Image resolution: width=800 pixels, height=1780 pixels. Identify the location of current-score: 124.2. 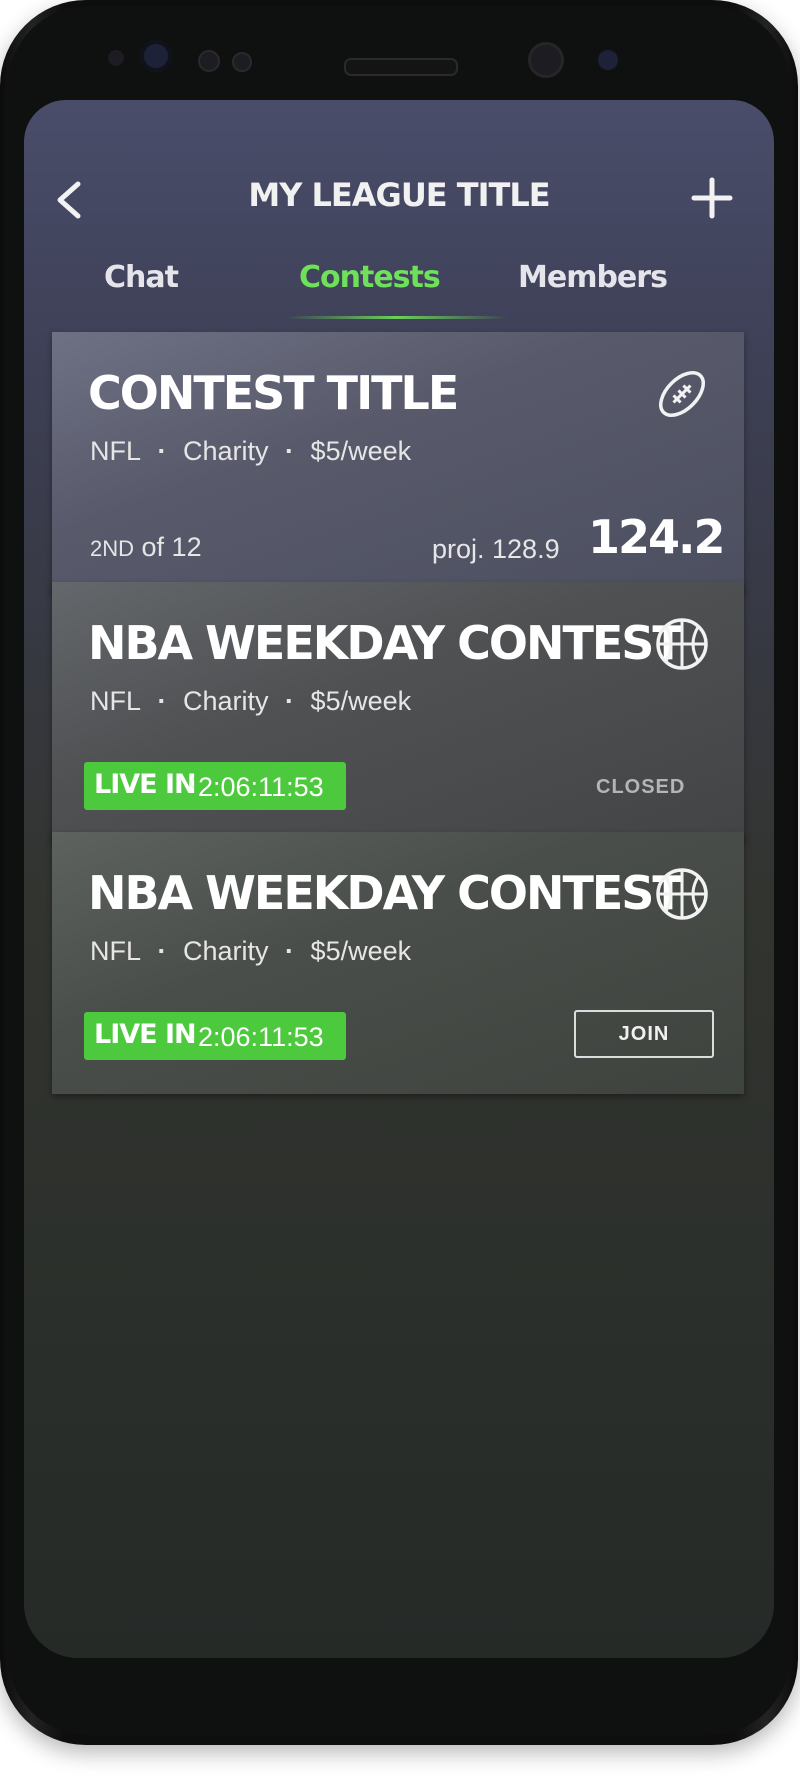
(657, 537).